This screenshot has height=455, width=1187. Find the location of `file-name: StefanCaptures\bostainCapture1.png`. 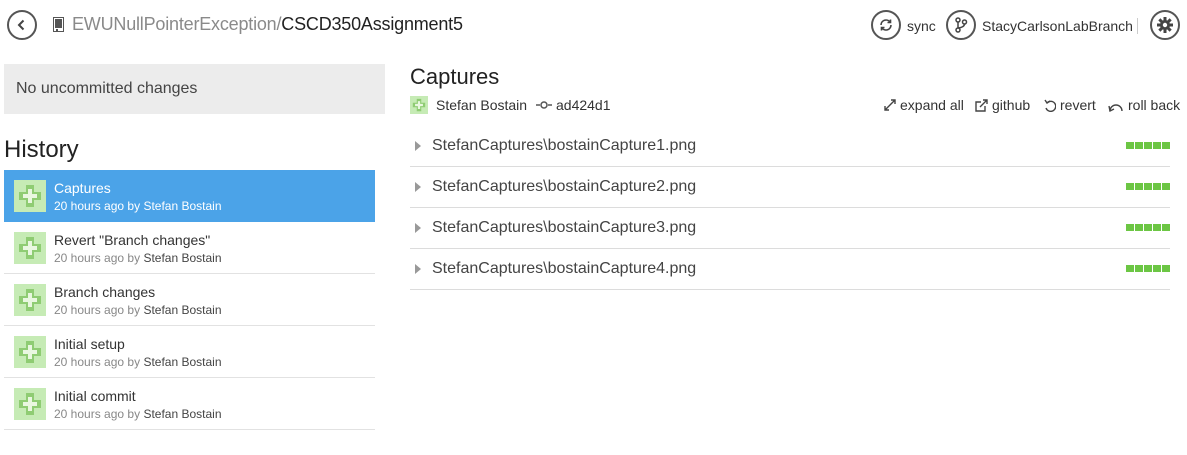

file-name: StefanCaptures\bostainCapture1.png is located at coordinates (564, 145).